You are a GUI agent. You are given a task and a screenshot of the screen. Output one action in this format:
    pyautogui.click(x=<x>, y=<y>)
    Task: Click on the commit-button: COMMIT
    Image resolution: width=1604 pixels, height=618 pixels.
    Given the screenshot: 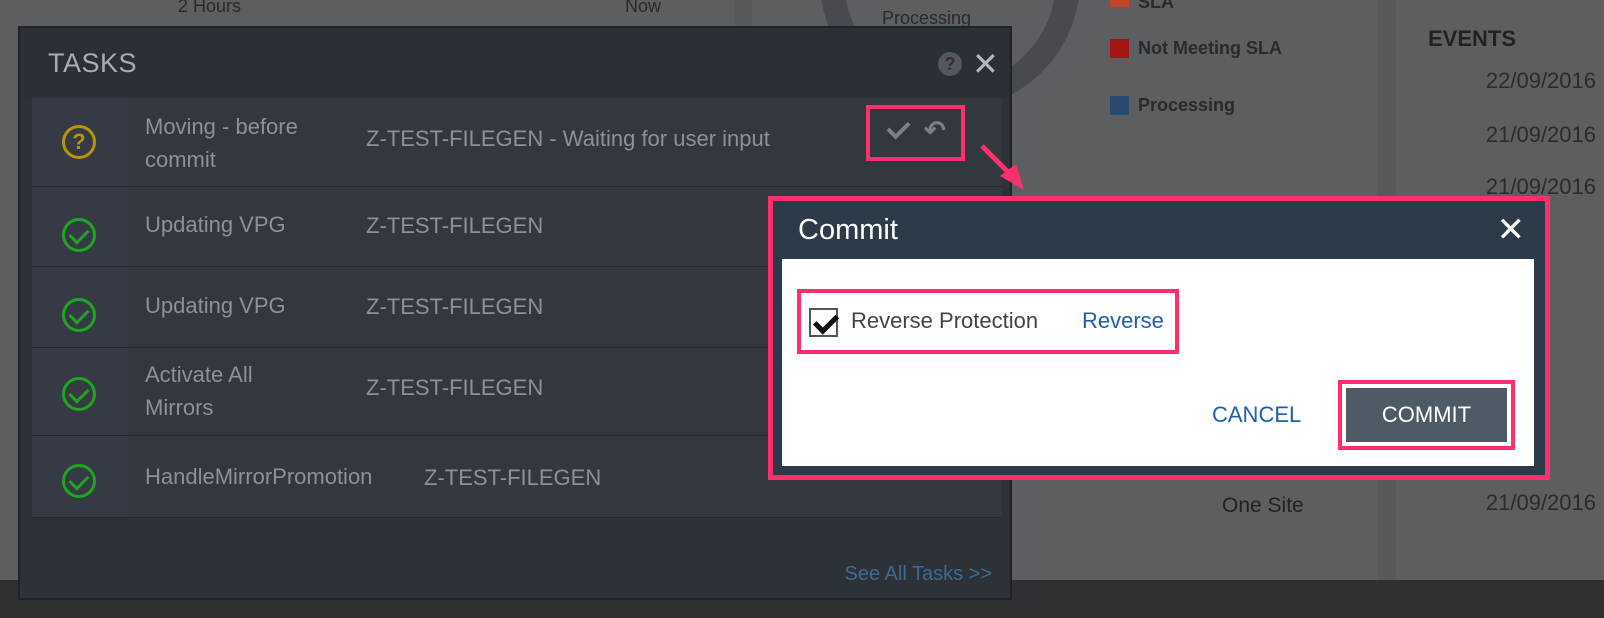 What is the action you would take?
    pyautogui.click(x=1426, y=415)
    